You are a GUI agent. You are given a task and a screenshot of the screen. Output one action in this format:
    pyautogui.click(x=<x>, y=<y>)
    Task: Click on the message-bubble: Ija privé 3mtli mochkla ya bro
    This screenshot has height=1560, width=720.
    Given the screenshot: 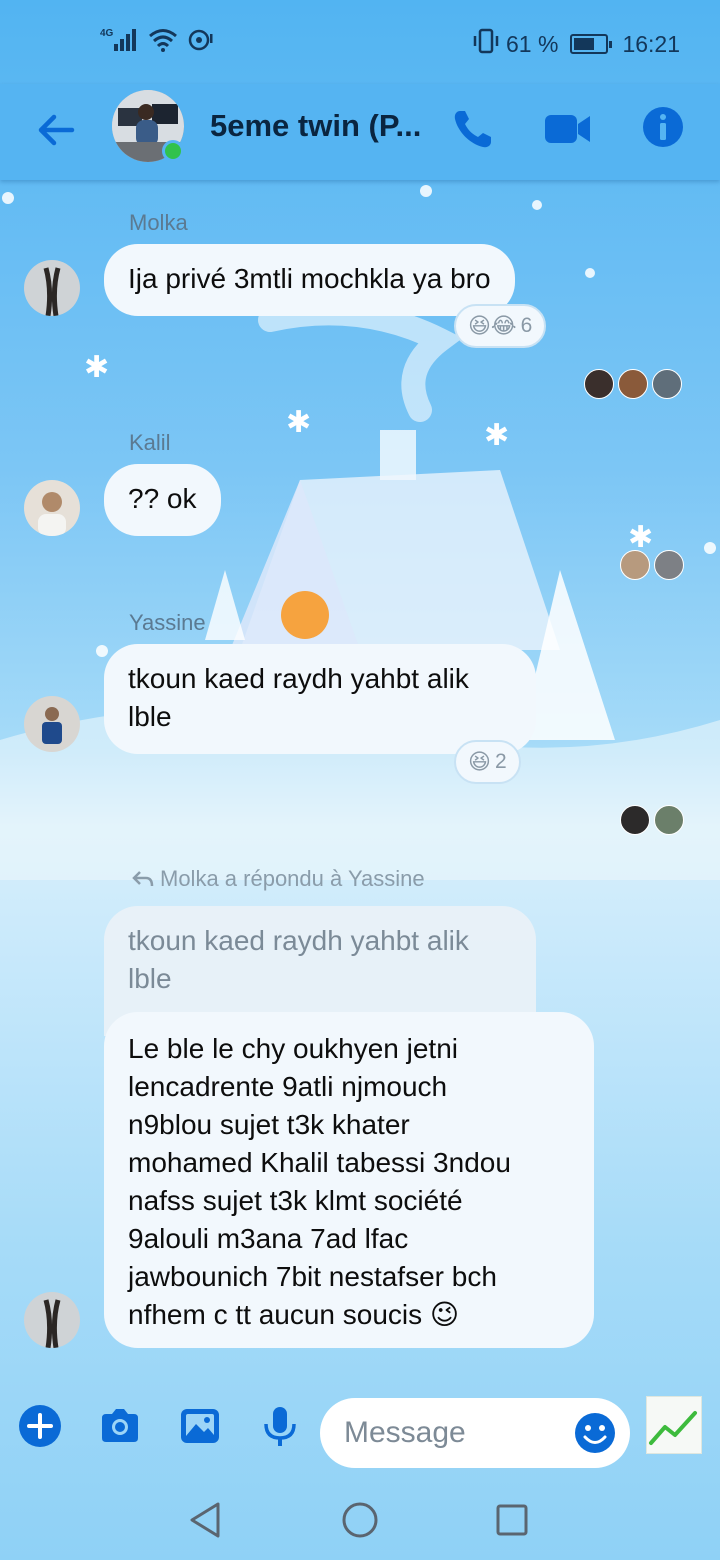 What is the action you would take?
    pyautogui.click(x=309, y=280)
    